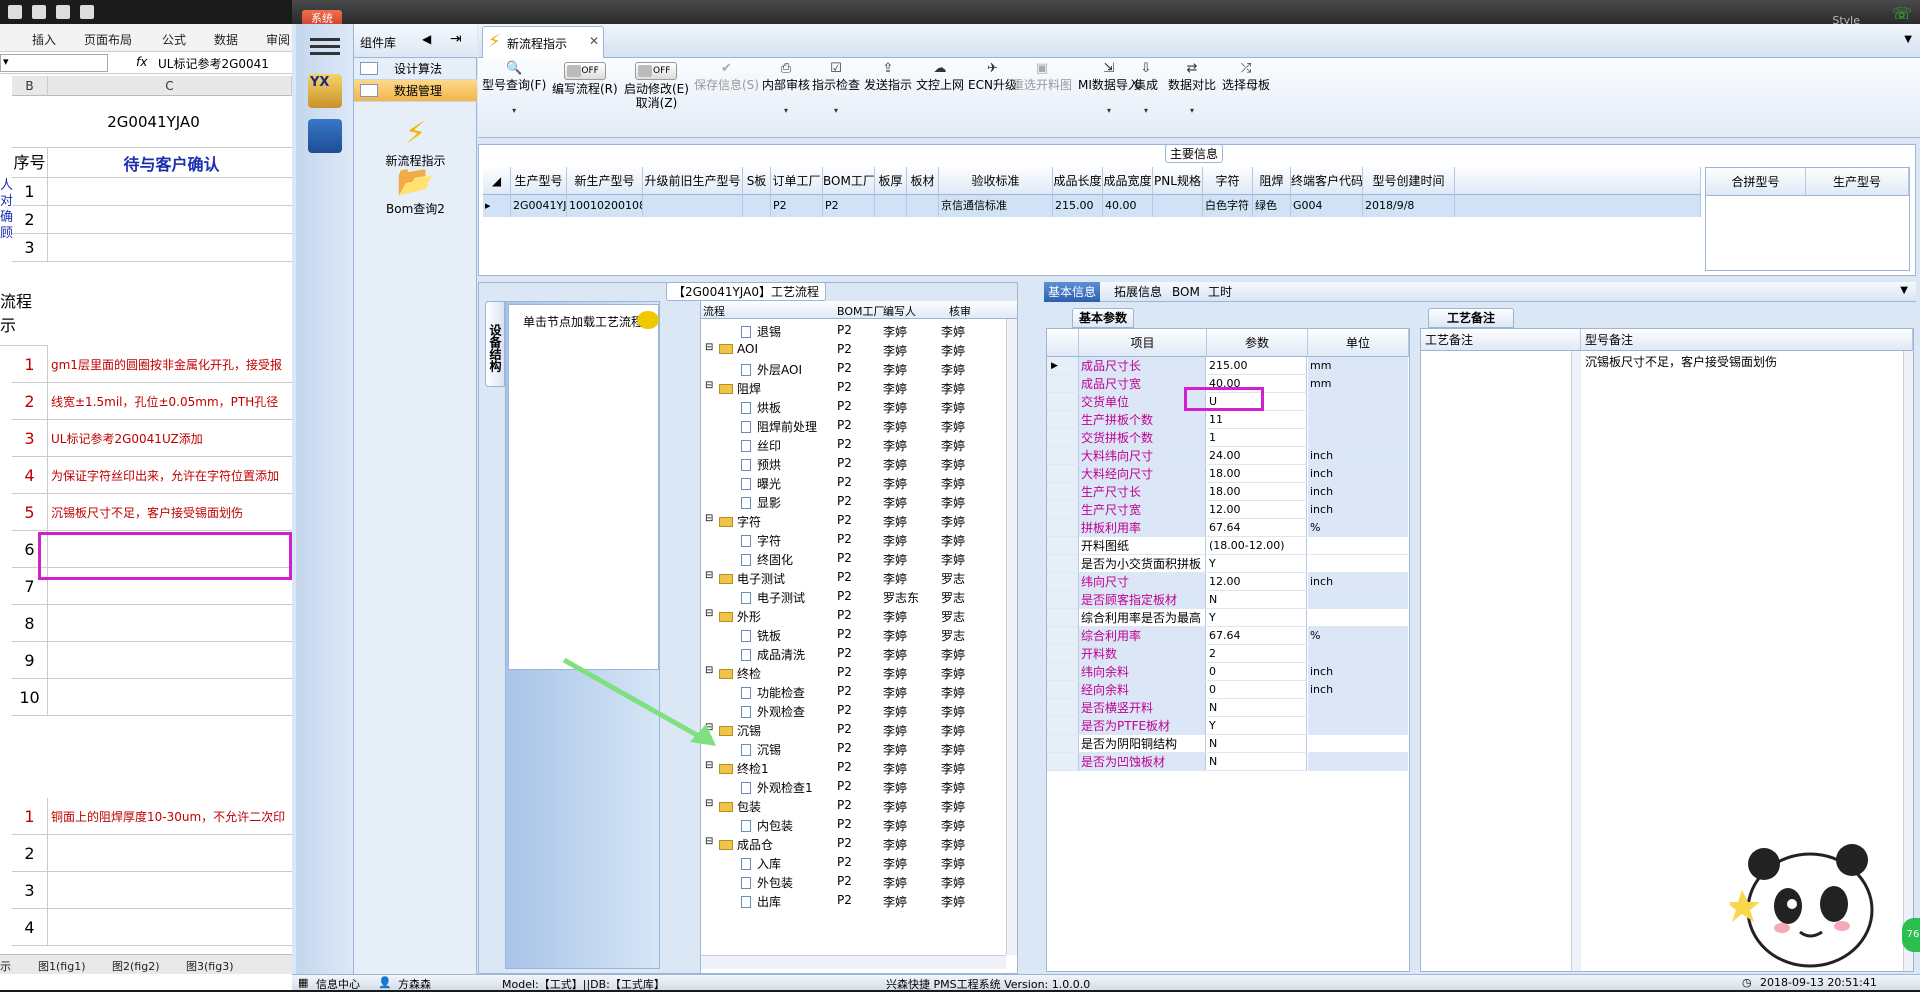 Image resolution: width=1920 pixels, height=992 pixels. What do you see at coordinates (851, 729) in the screenshot?
I see `tree-row: 沉锡 ⊟ P2 李婷 李婷` at bounding box center [851, 729].